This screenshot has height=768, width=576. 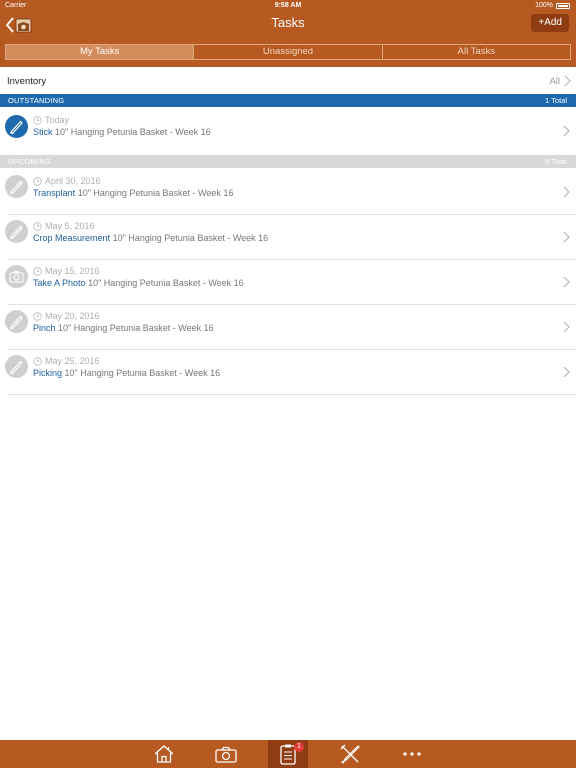 I want to click on battery-indicator: 100%, so click(x=552, y=5).